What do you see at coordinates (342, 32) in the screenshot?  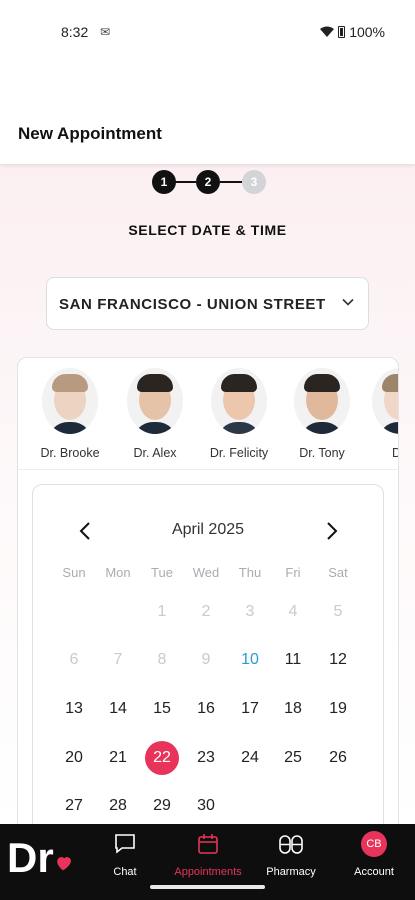 I see `battery-icon` at bounding box center [342, 32].